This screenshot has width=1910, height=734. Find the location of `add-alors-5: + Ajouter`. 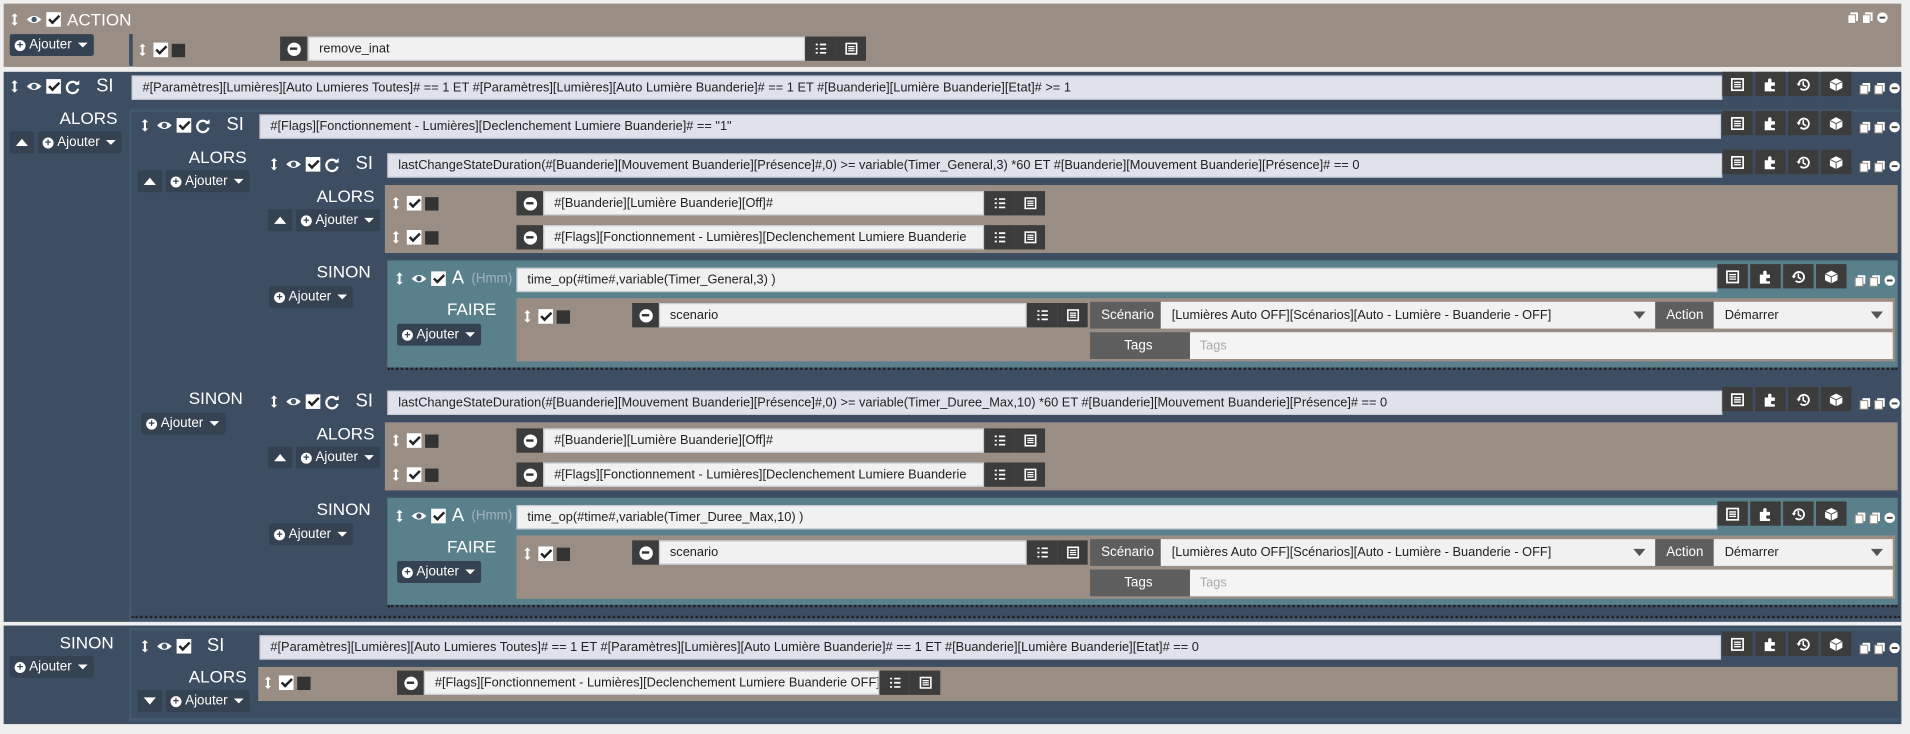

add-alors-5: + Ajouter is located at coordinates (207, 701).